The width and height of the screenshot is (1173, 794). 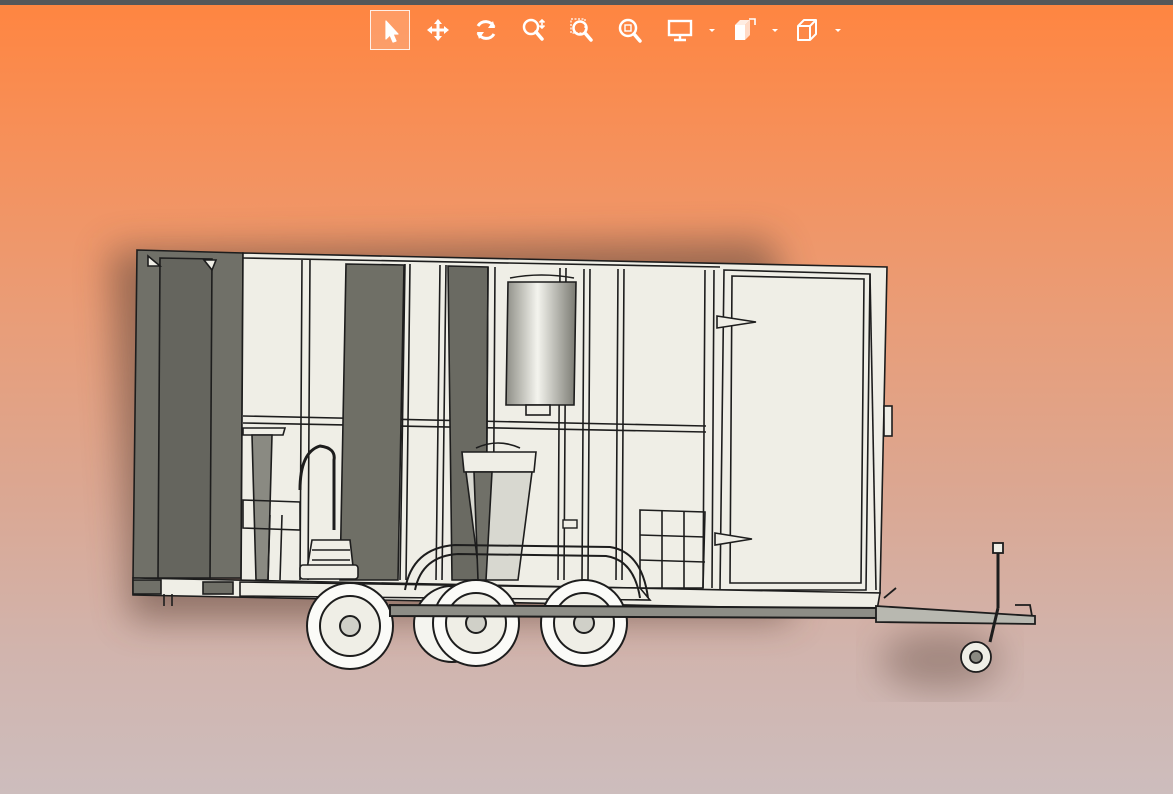 I want to click on rotate-tool-button, so click(x=486, y=30).